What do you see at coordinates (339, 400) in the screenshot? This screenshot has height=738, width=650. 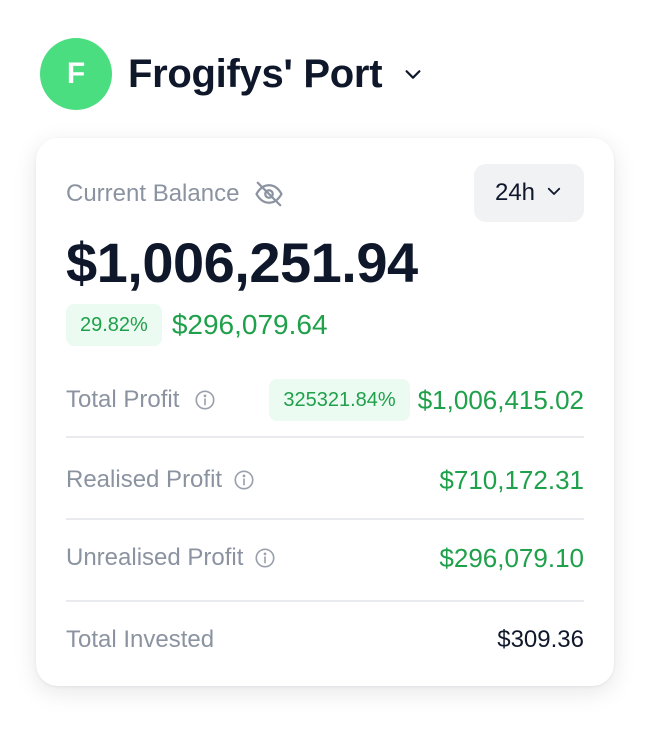 I see `total-profit-percent-badge: 325321.84%` at bounding box center [339, 400].